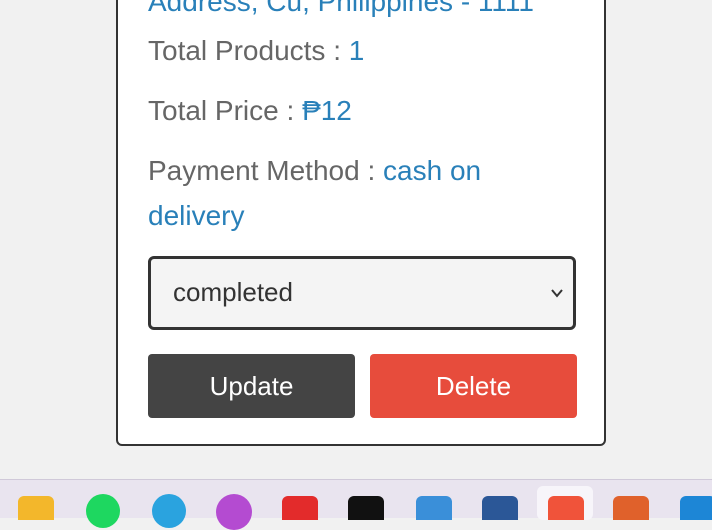 This screenshot has width=712, height=530. What do you see at coordinates (631, 508) in the screenshot?
I see `xampp-icon` at bounding box center [631, 508].